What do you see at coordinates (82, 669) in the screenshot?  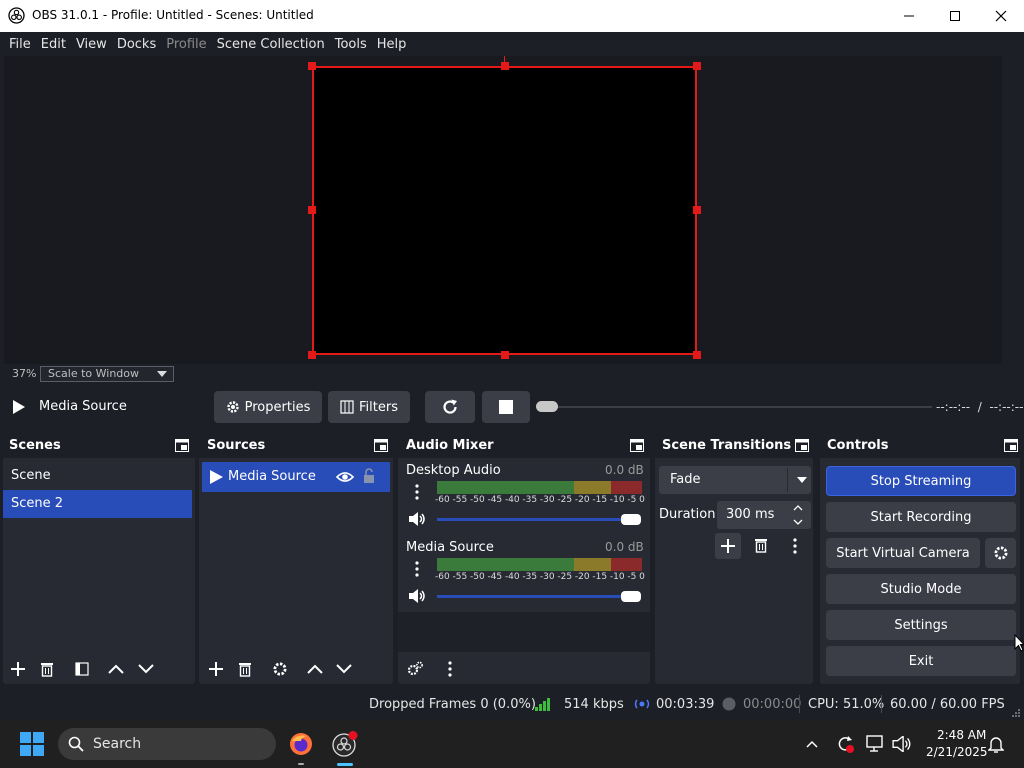 I see `scene-filters-button` at bounding box center [82, 669].